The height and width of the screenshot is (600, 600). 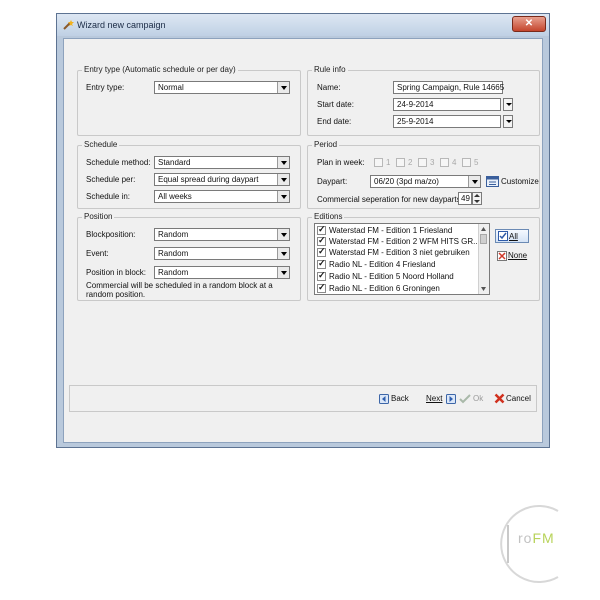 I want to click on start-date-picker-button, so click(x=508, y=104).